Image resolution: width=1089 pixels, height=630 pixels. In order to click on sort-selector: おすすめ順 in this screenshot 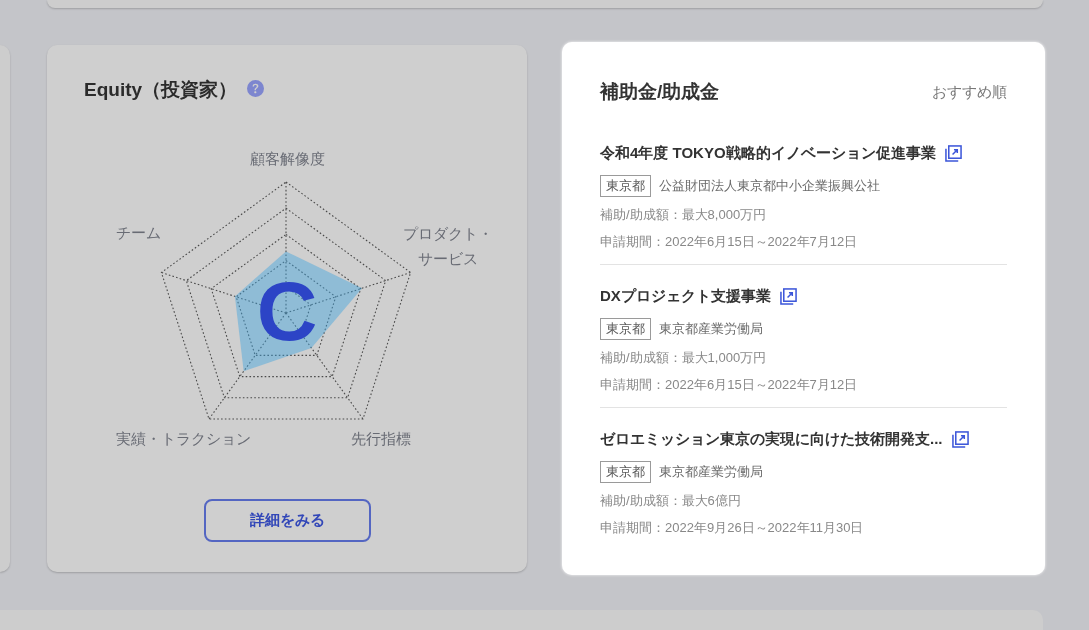, I will do `click(969, 92)`.